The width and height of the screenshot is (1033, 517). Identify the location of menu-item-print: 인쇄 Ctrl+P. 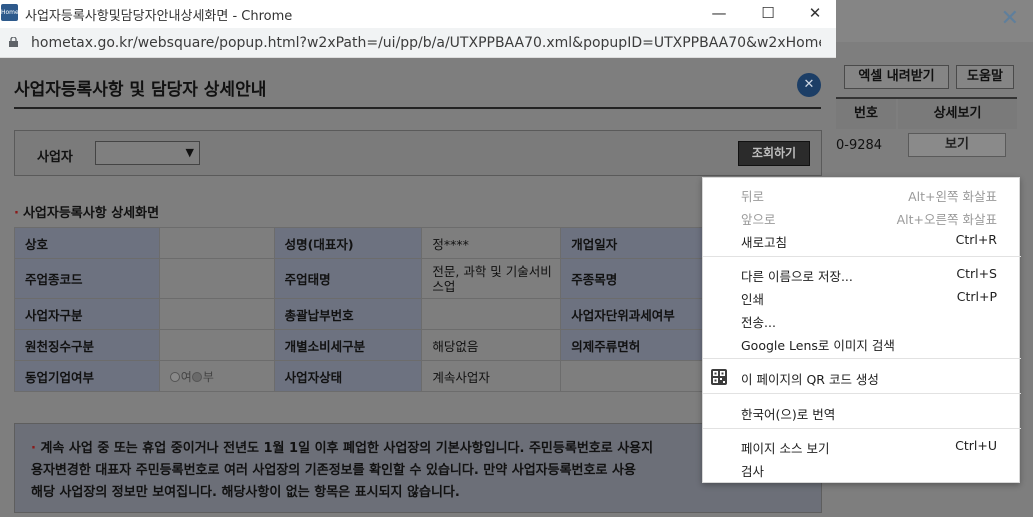
(862, 297).